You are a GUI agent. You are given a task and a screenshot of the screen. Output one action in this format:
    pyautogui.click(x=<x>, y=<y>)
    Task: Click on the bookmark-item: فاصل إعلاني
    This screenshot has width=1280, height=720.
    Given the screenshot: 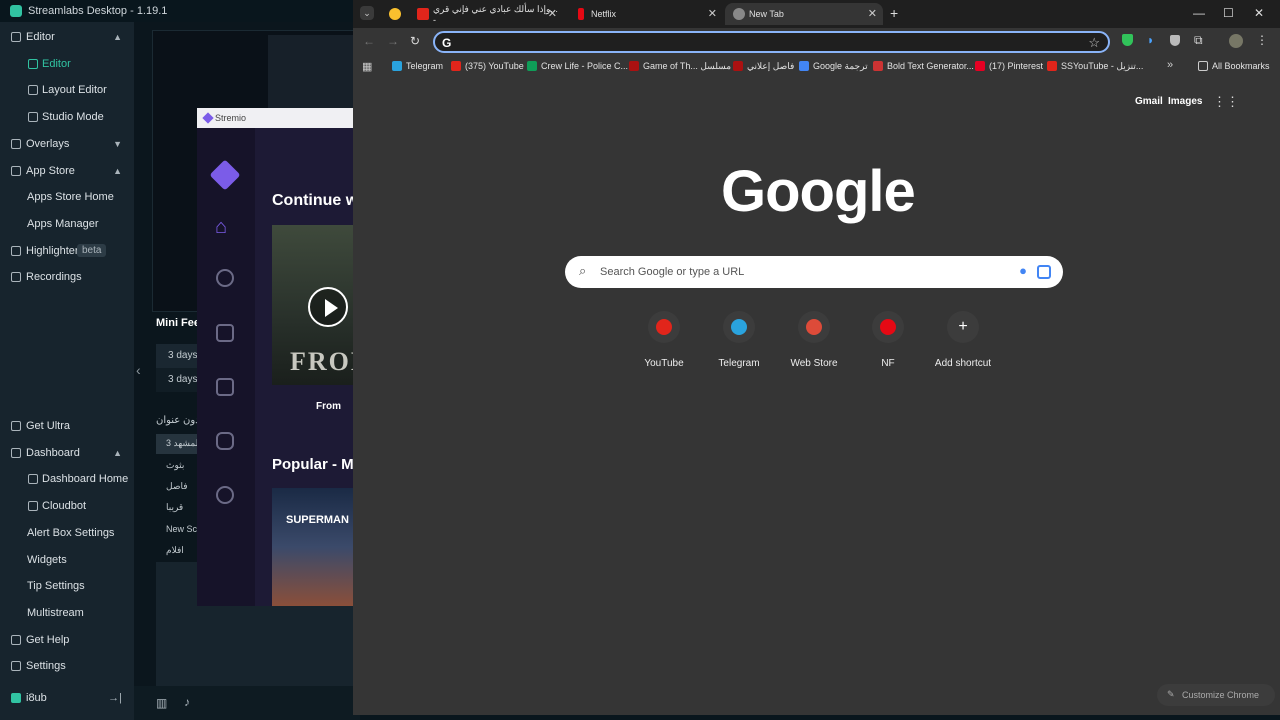 What is the action you would take?
    pyautogui.click(x=763, y=66)
    